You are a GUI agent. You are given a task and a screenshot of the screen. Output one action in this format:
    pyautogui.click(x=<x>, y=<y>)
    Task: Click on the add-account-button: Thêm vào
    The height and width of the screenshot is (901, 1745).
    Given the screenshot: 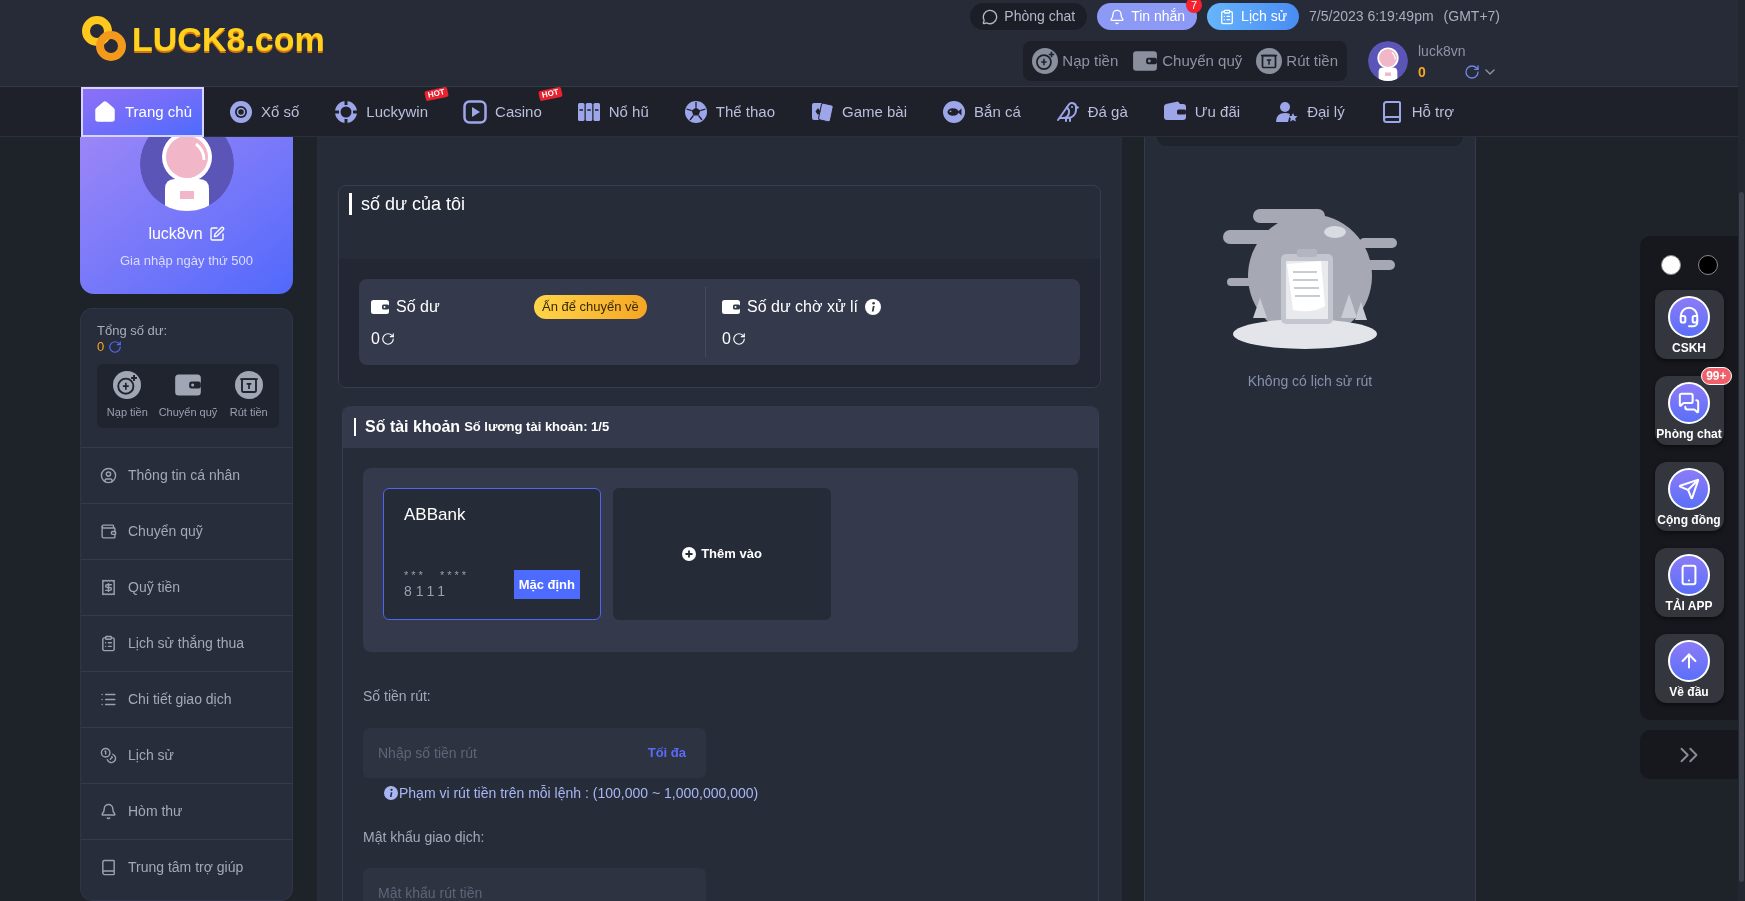 What is the action you would take?
    pyautogui.click(x=722, y=554)
    